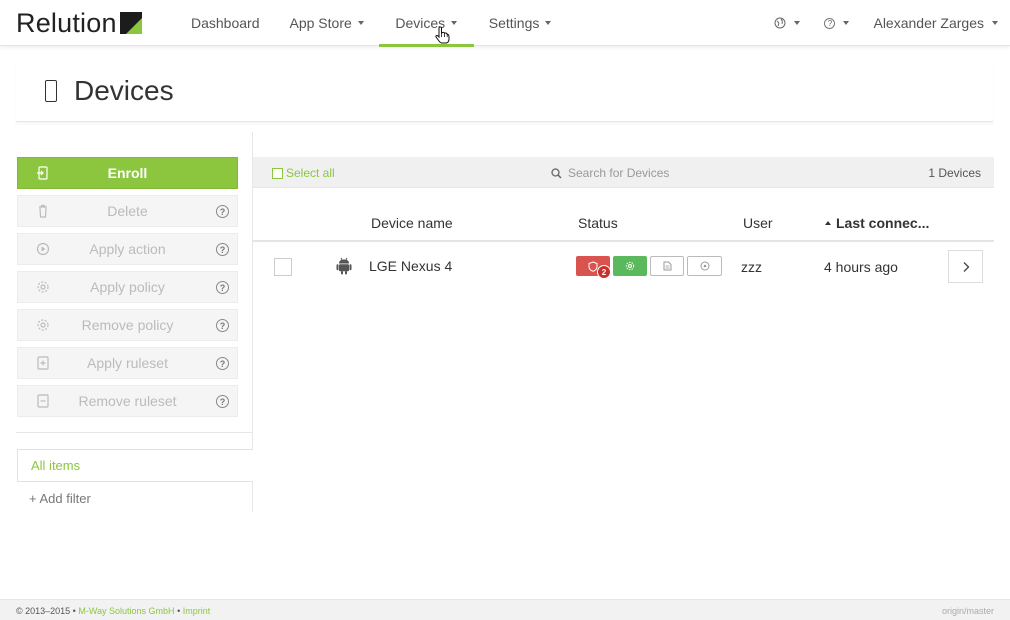  I want to click on remove-ruleset-label: Remove ruleset, so click(127, 401).